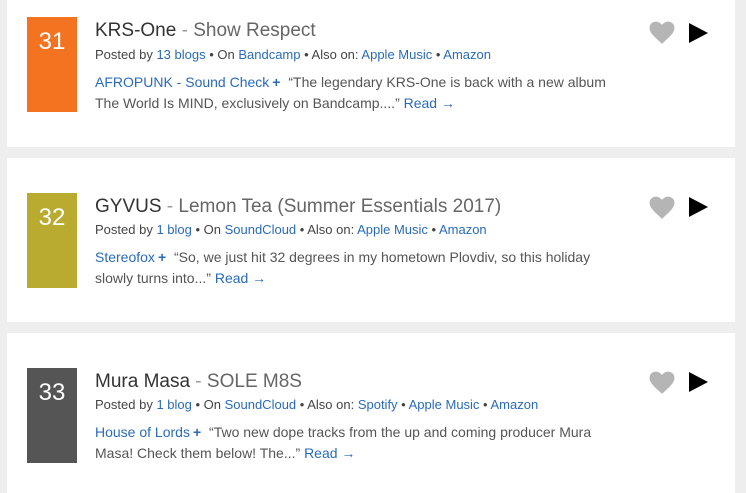 The height and width of the screenshot is (493, 746). I want to click on track-name: Lemon Tea (Summer Essentials 2017), so click(339, 206).